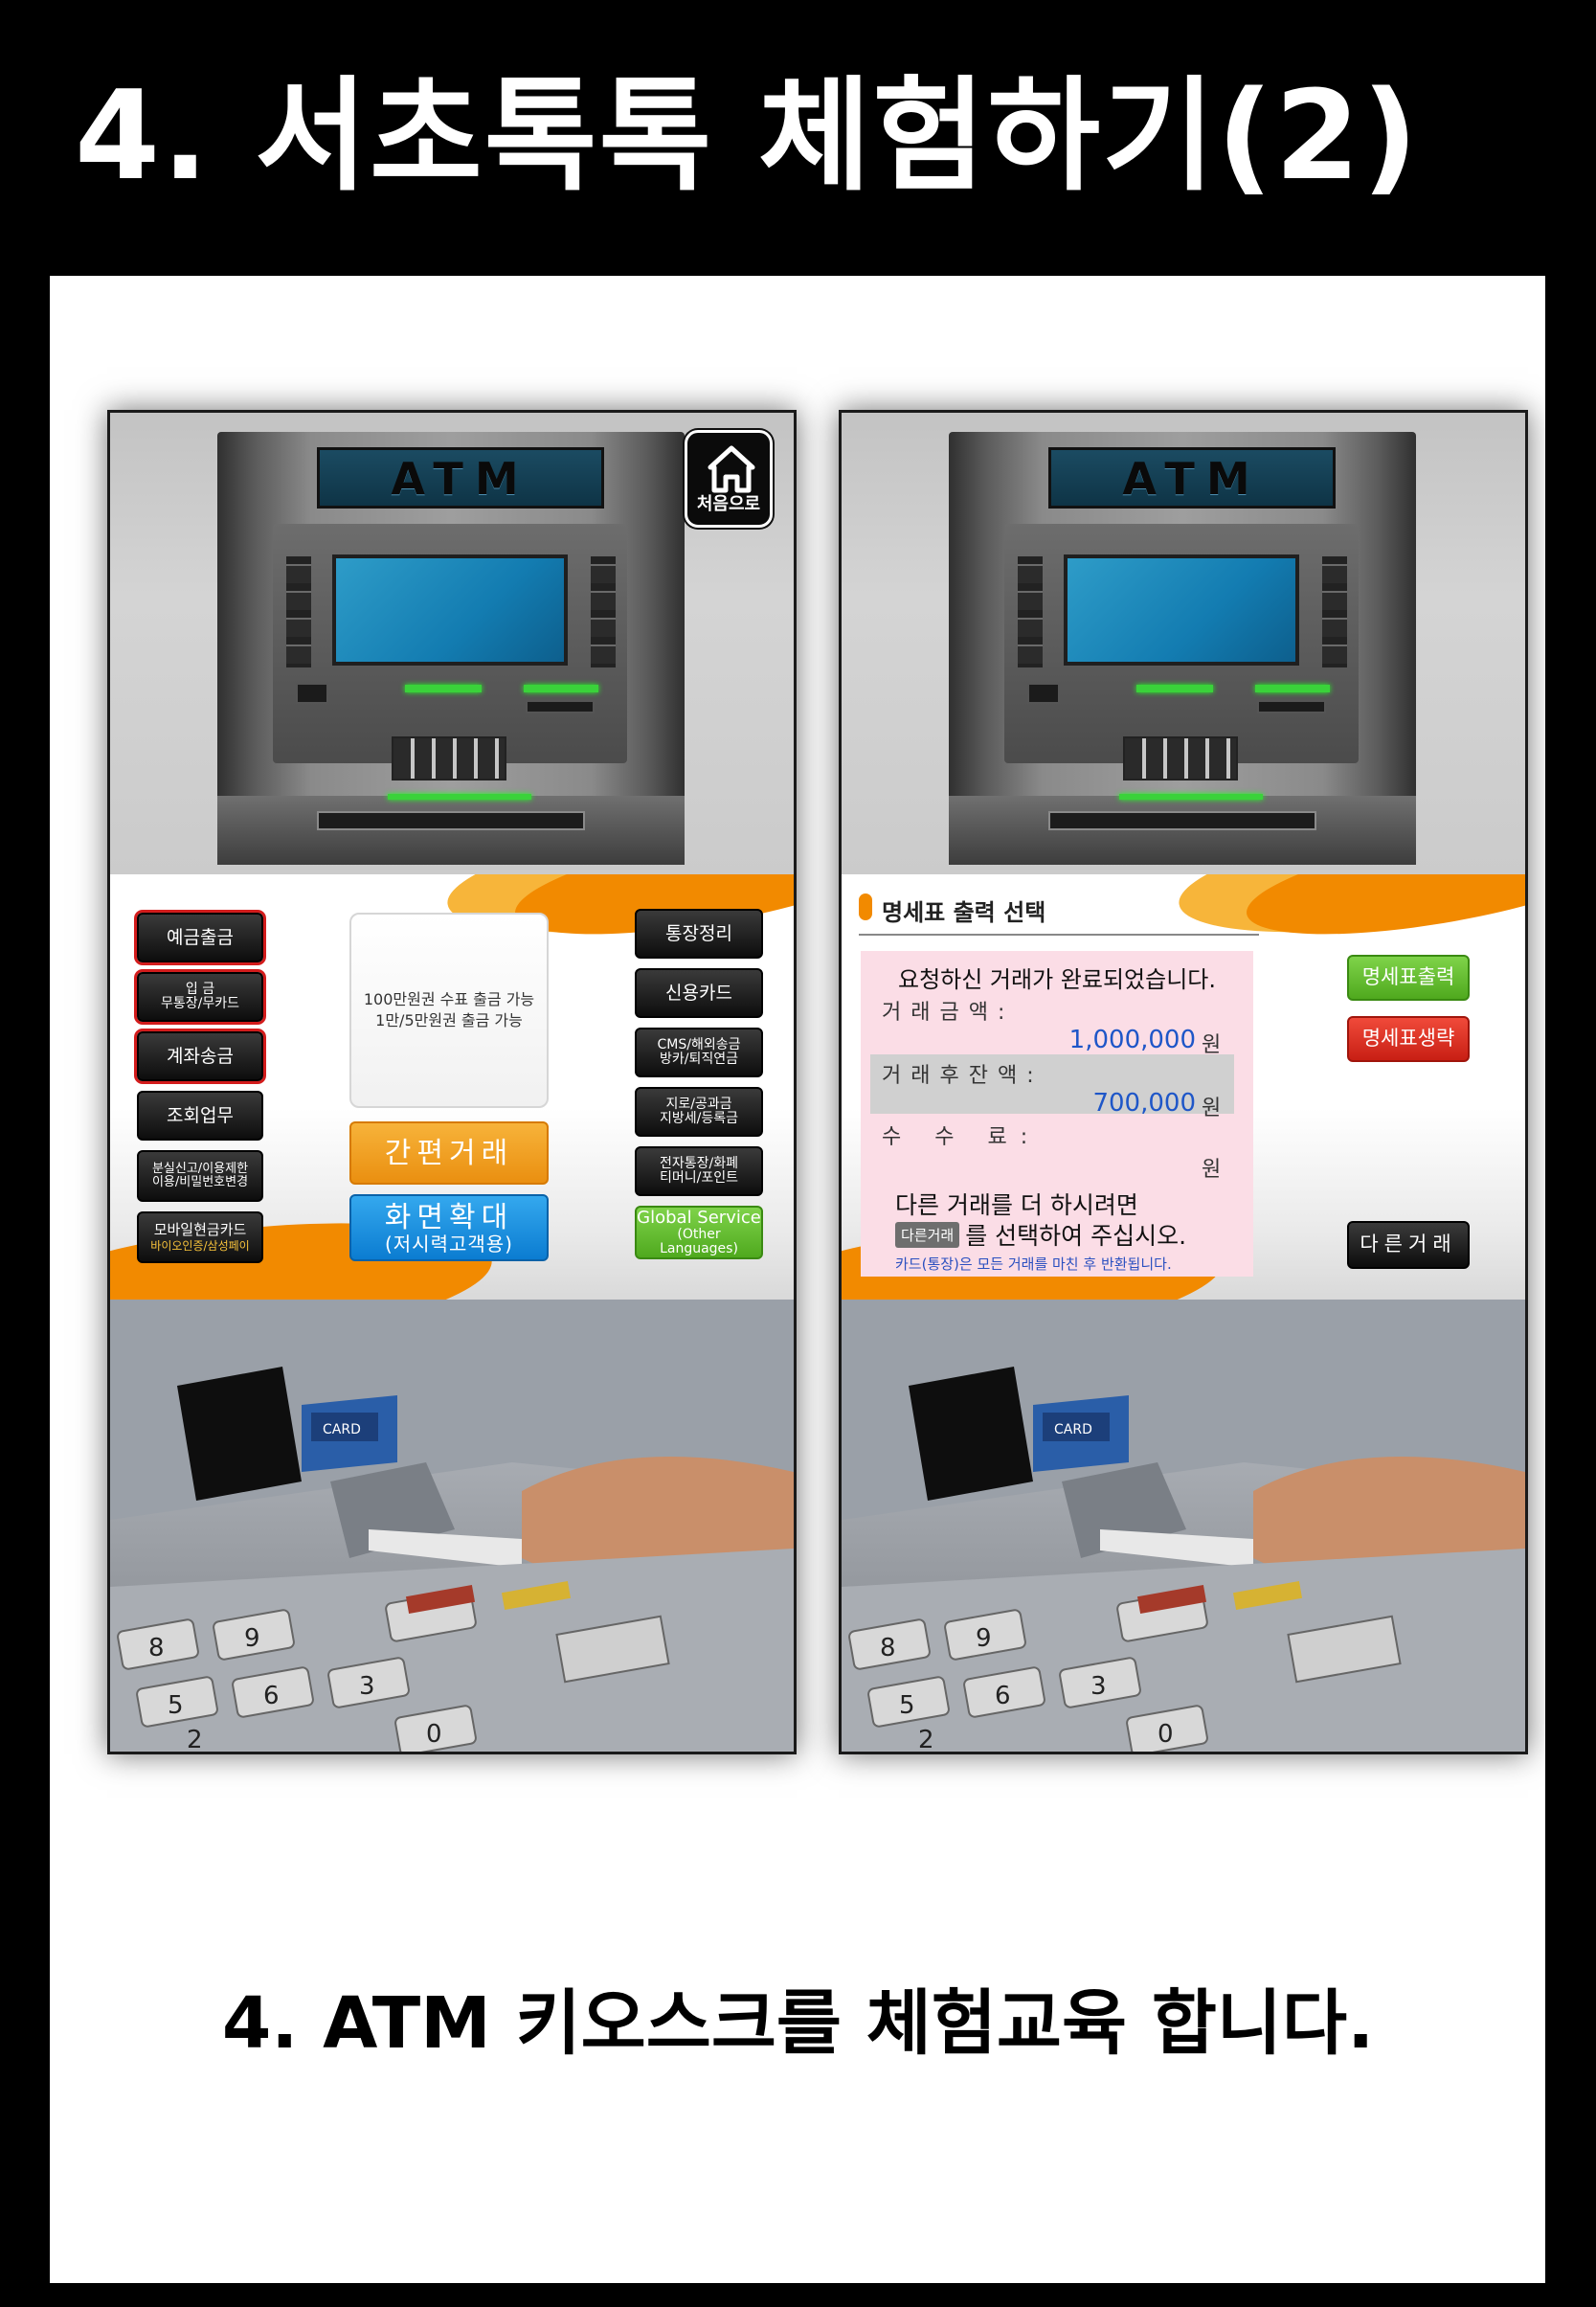 This screenshot has width=1596, height=2307. I want to click on balance-label: 거래후잔액:, so click(963, 1076).